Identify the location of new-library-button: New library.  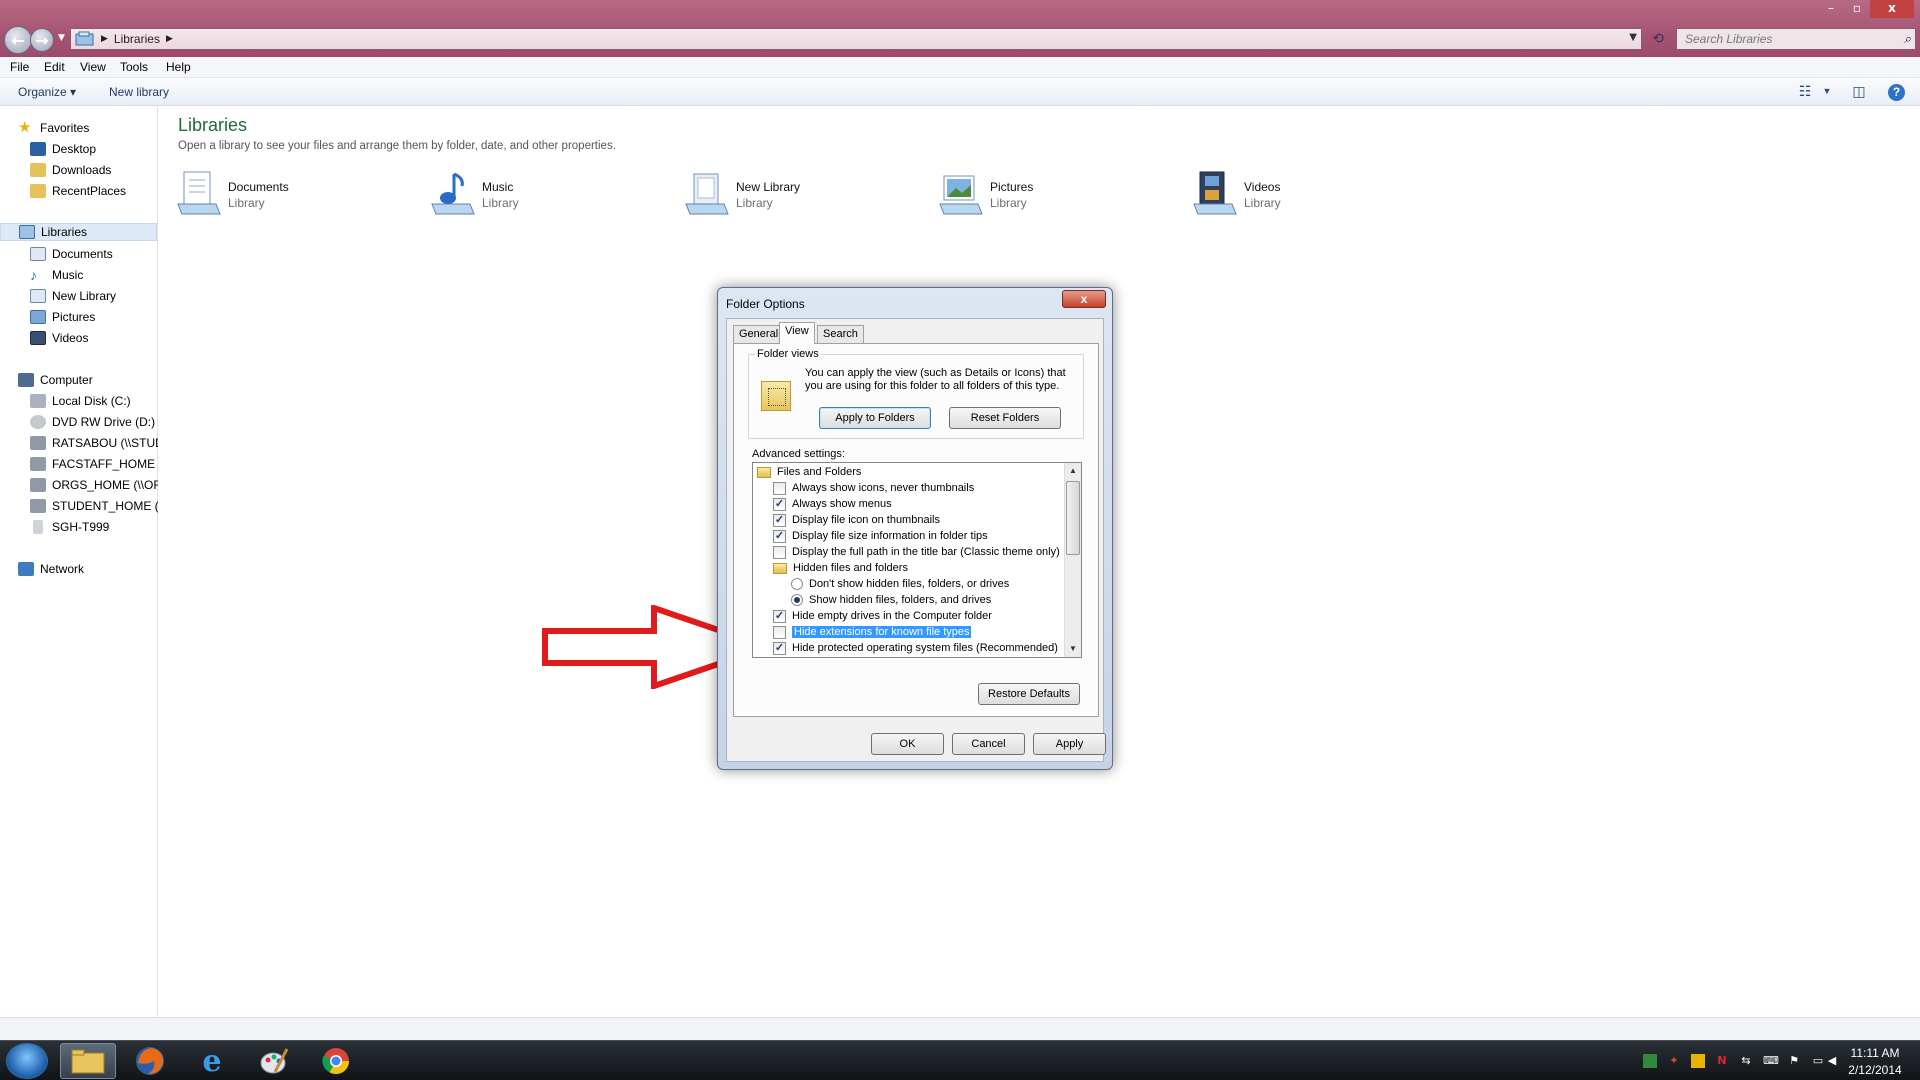
(139, 92).